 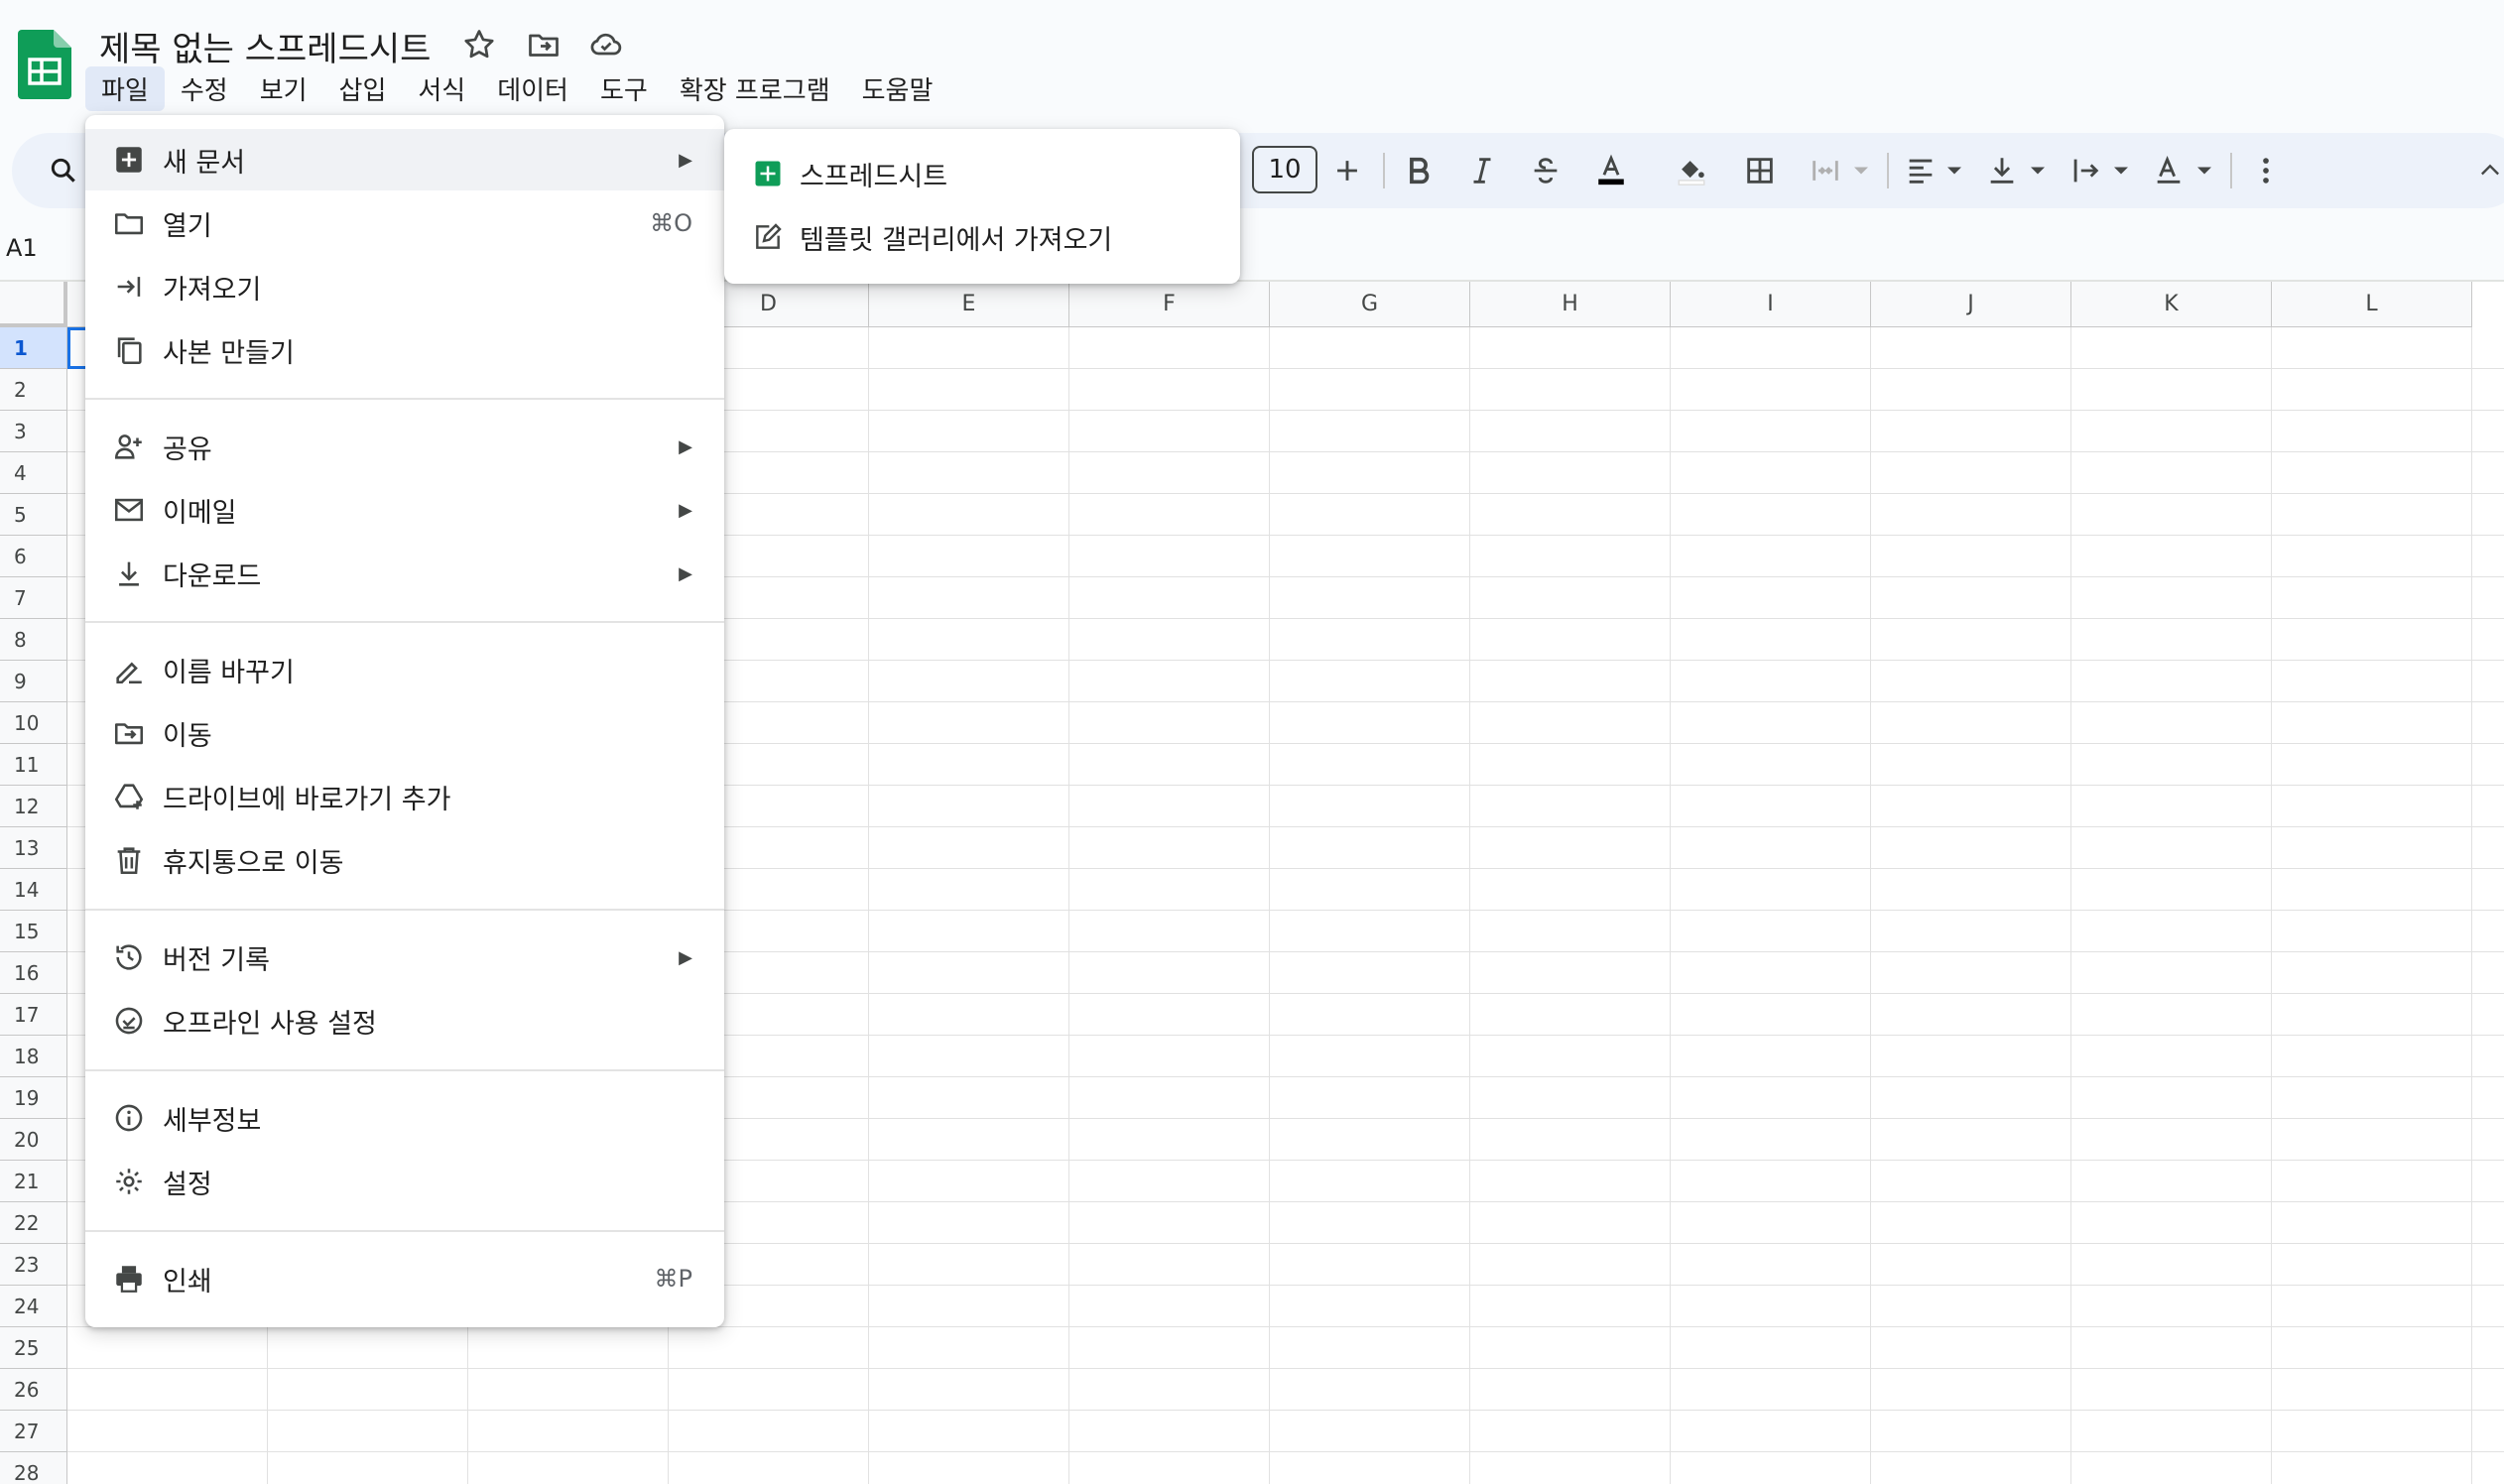 I want to click on column-header: I, so click(x=1771, y=304).